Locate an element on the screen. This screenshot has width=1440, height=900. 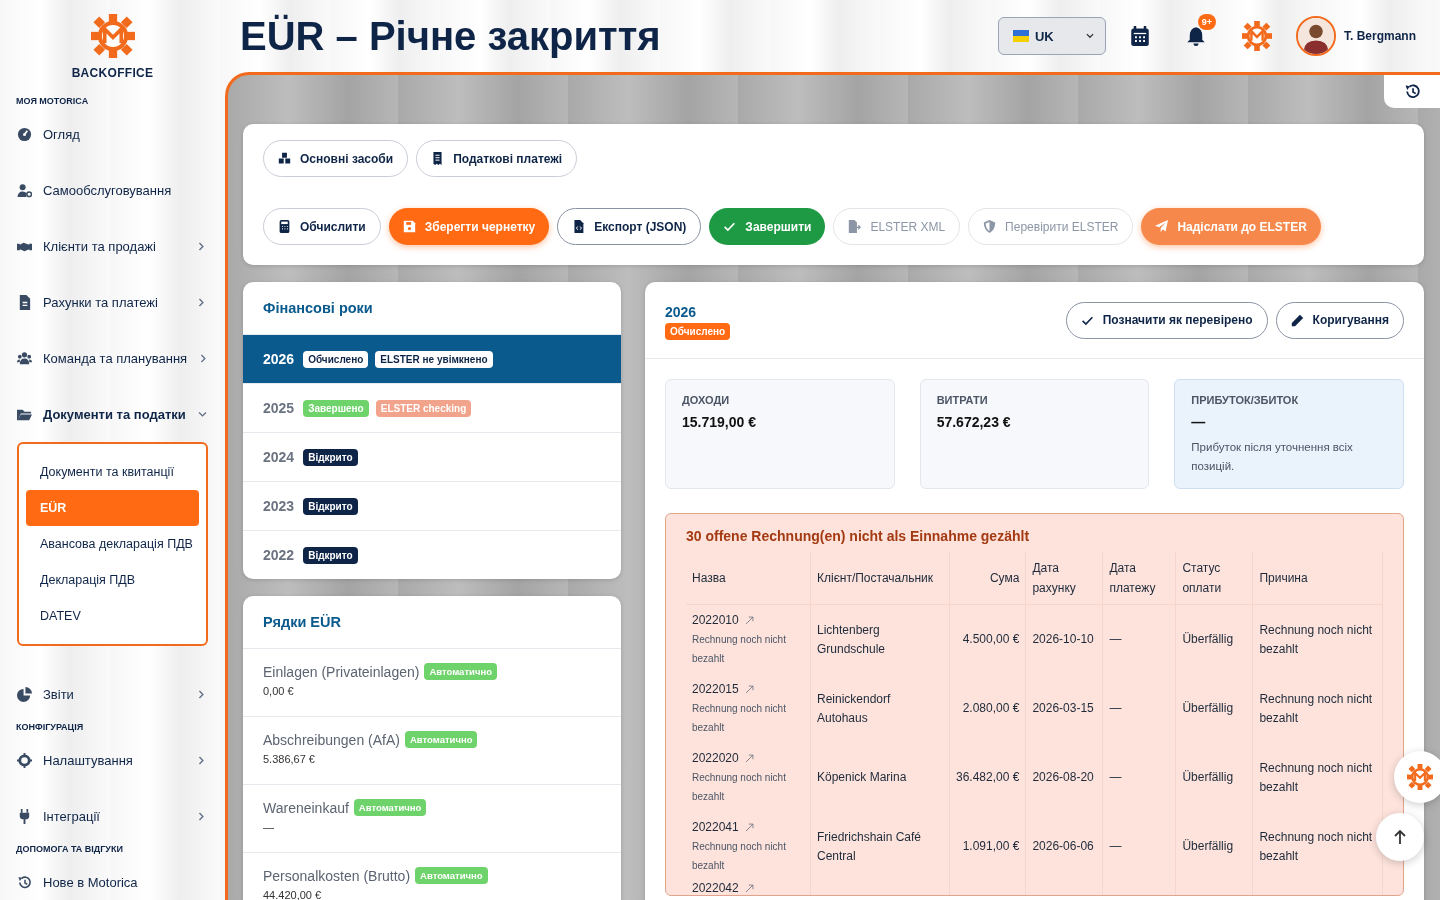
invoice-link: 2022010 is located at coordinates (715, 620).